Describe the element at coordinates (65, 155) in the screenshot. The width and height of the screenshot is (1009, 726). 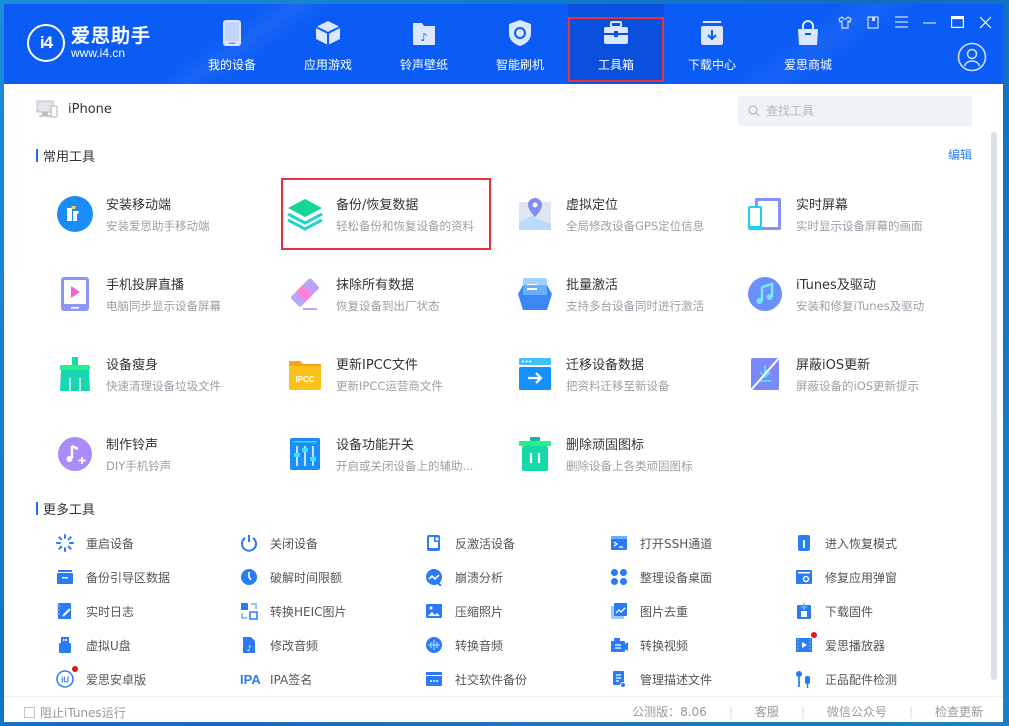
I see `common-tools-heading: 常用工具` at that location.